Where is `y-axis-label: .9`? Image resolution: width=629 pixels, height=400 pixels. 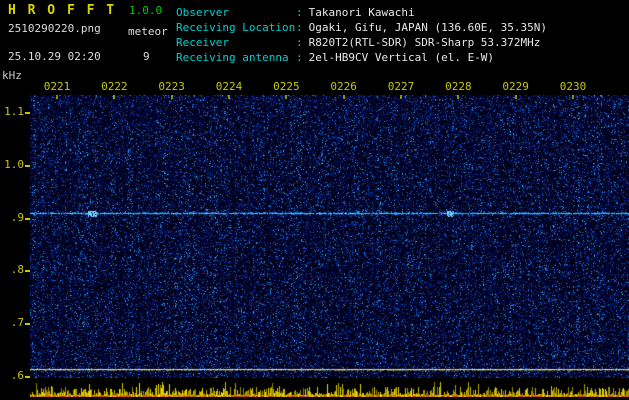 y-axis-label: .9 is located at coordinates (17, 217).